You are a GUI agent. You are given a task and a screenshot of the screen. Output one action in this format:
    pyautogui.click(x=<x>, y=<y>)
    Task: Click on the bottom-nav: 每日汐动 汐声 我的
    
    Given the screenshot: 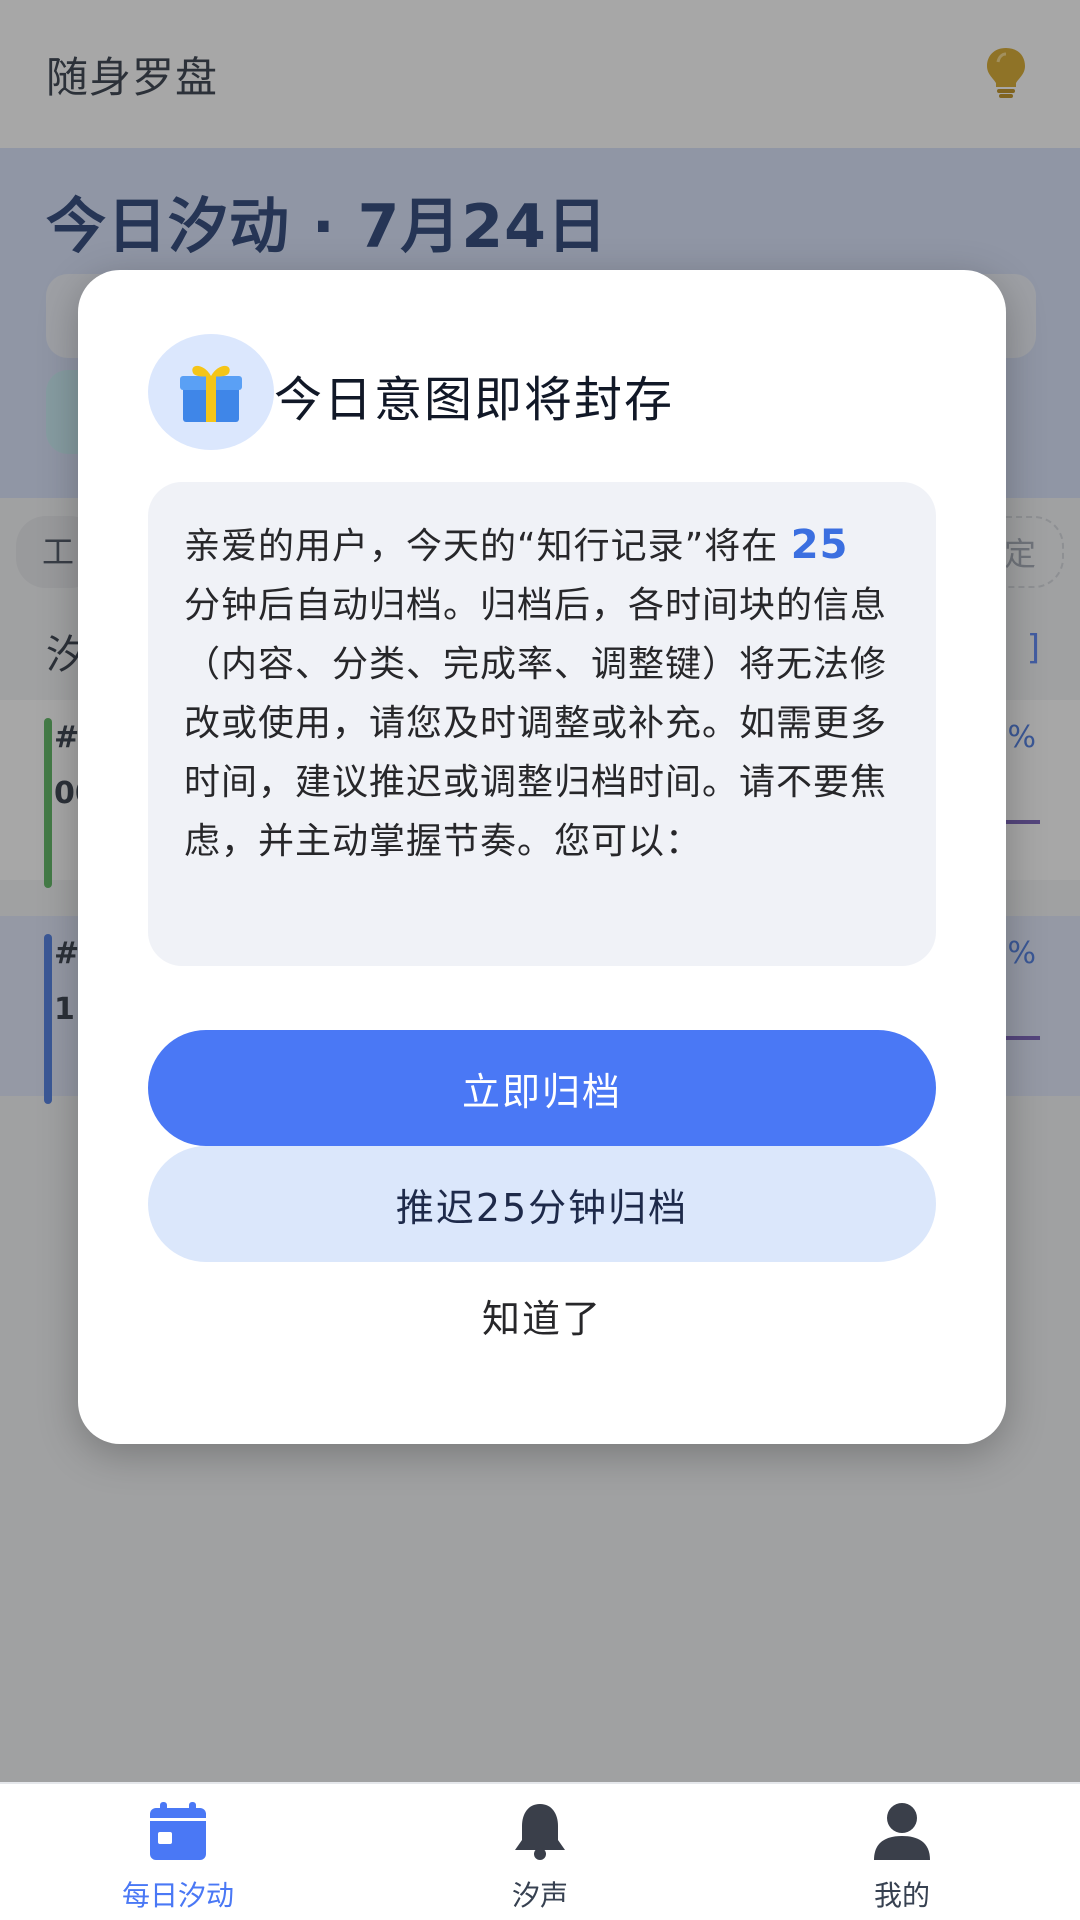 What is the action you would take?
    pyautogui.click(x=540, y=1851)
    